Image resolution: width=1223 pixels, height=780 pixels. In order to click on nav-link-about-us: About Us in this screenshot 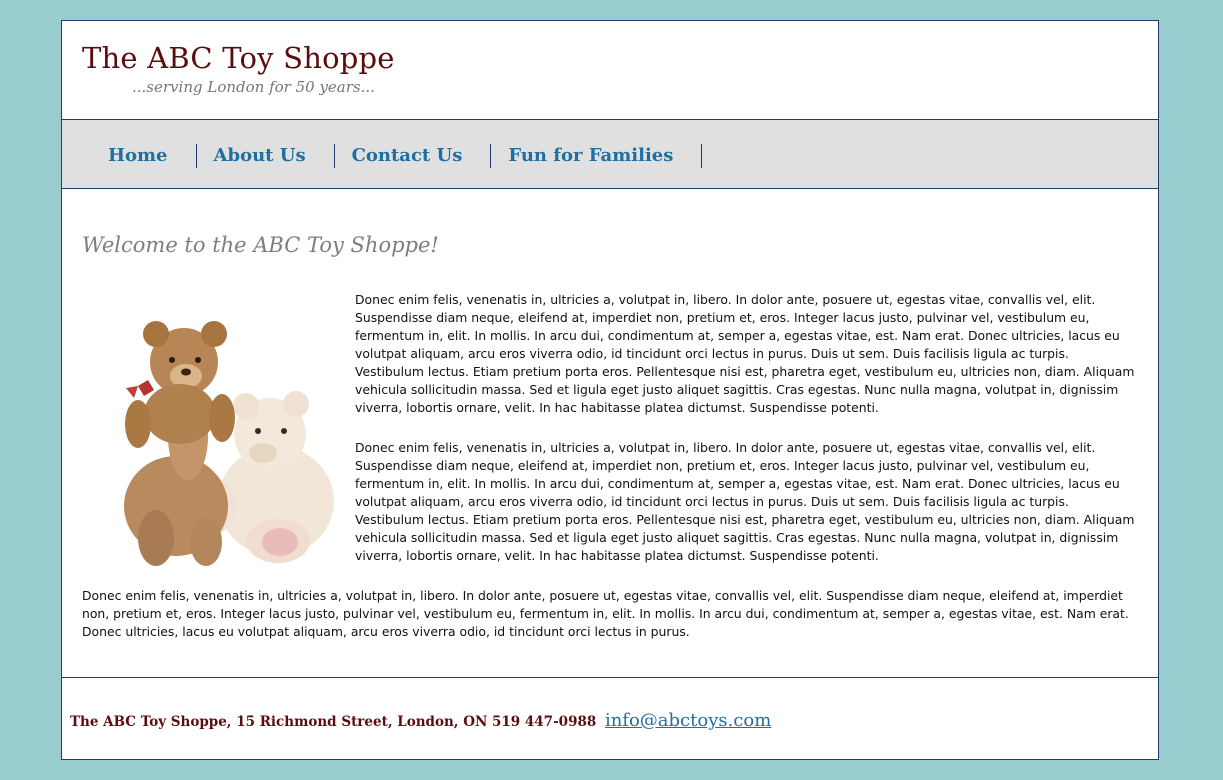, I will do `click(266, 156)`.